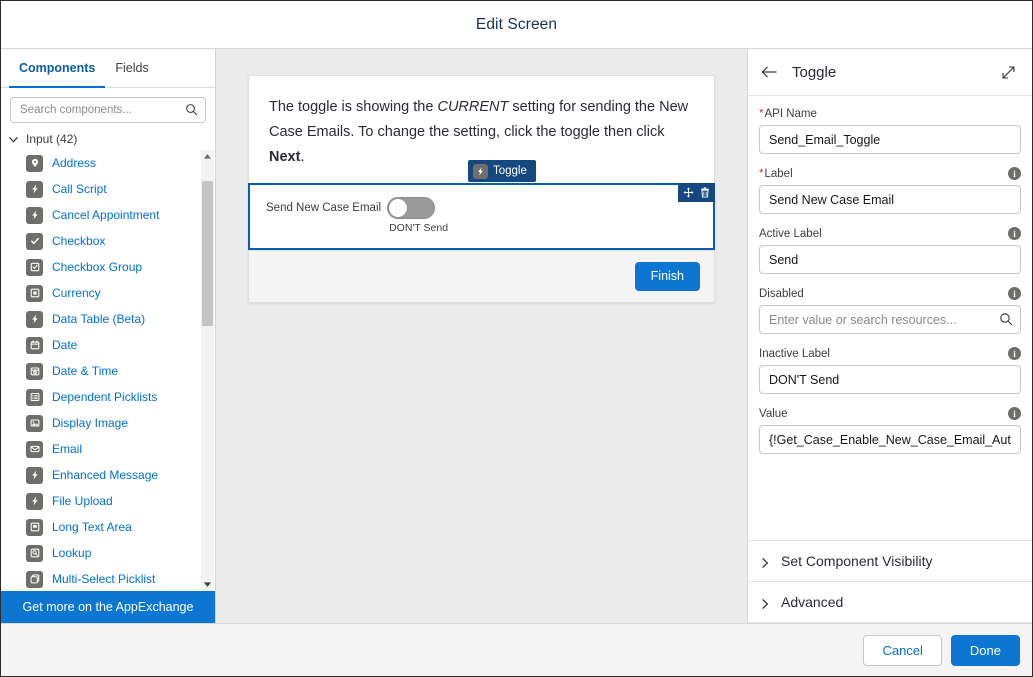 Image resolution: width=1033 pixels, height=677 pixels. Describe the element at coordinates (101, 163) in the screenshot. I see `palette-item: Address` at that location.